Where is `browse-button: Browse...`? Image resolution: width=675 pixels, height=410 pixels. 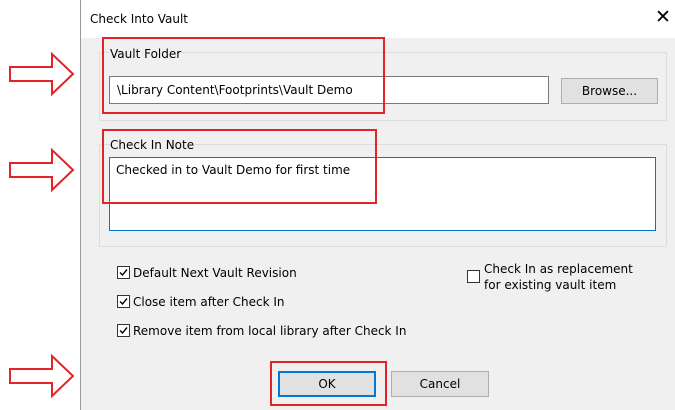 browse-button: Browse... is located at coordinates (609, 91).